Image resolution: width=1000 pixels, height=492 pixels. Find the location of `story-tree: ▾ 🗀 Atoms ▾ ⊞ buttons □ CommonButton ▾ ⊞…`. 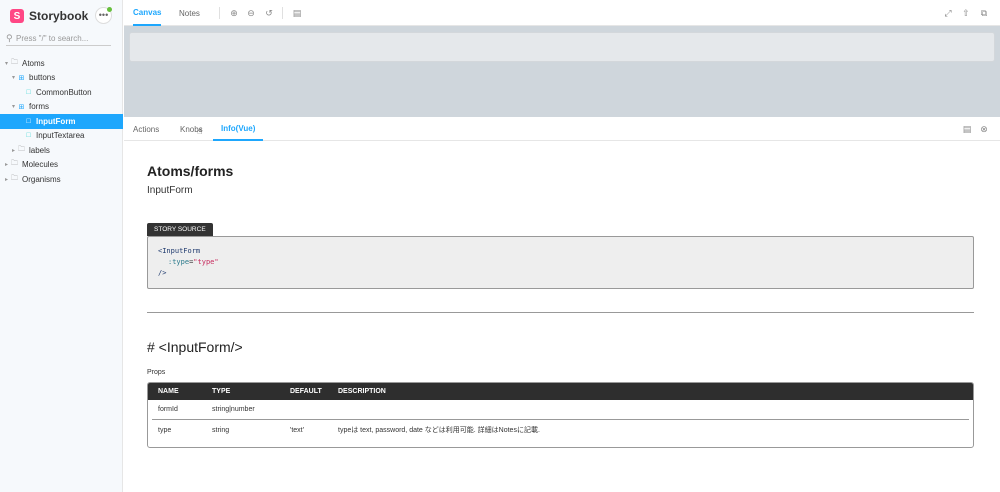

story-tree: ▾ 🗀 Atoms ▾ ⊞ buttons □ CommonButton ▾ ⊞… is located at coordinates (61, 121).